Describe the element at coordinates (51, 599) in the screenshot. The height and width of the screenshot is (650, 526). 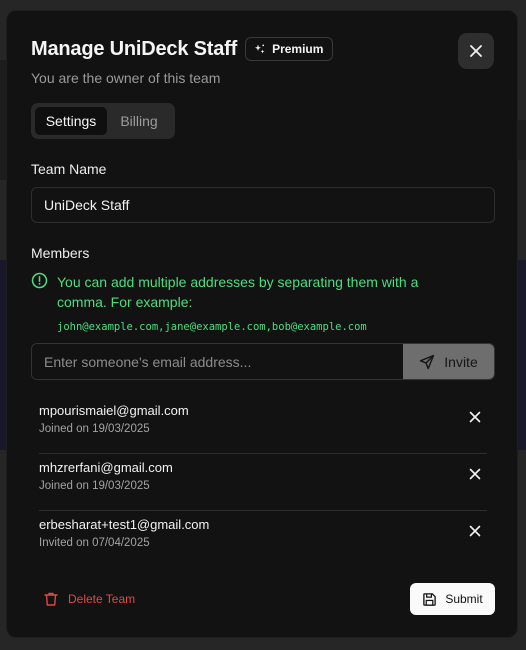
I see `trash-icon` at that location.